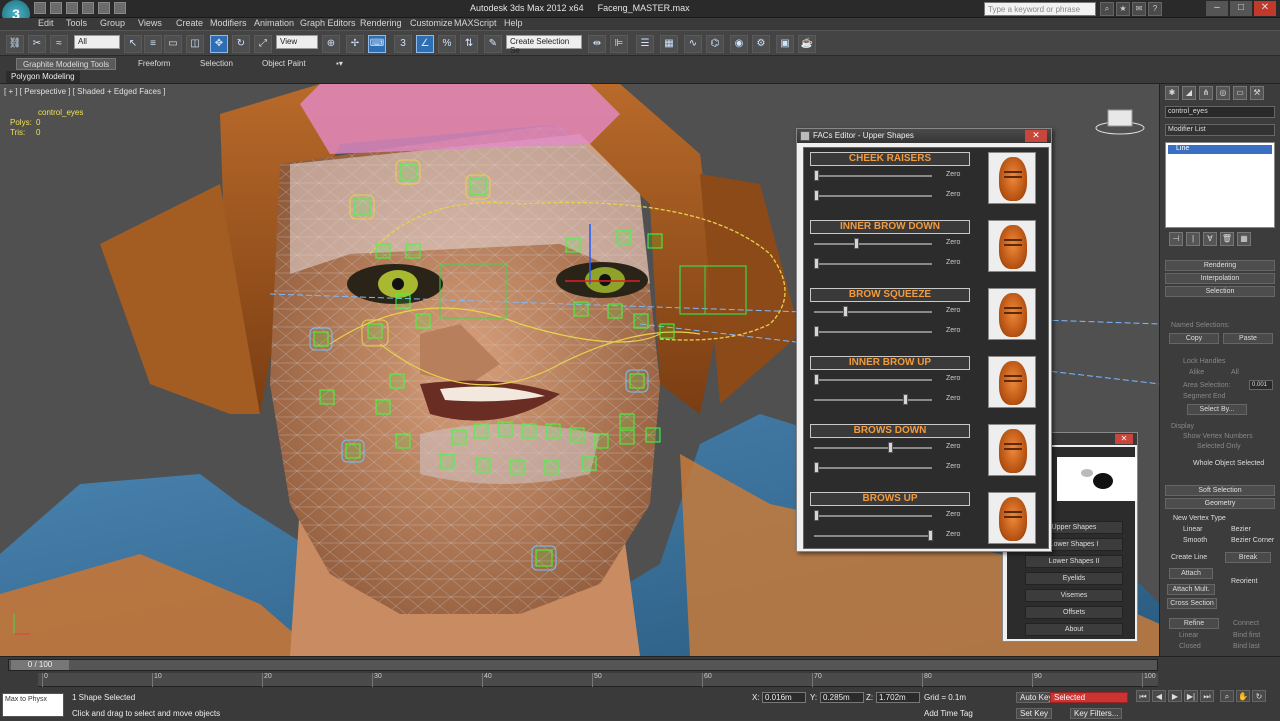  Describe the element at coordinates (1246, 646) in the screenshot. I see `bind-last-checkbox: Bind last` at that location.